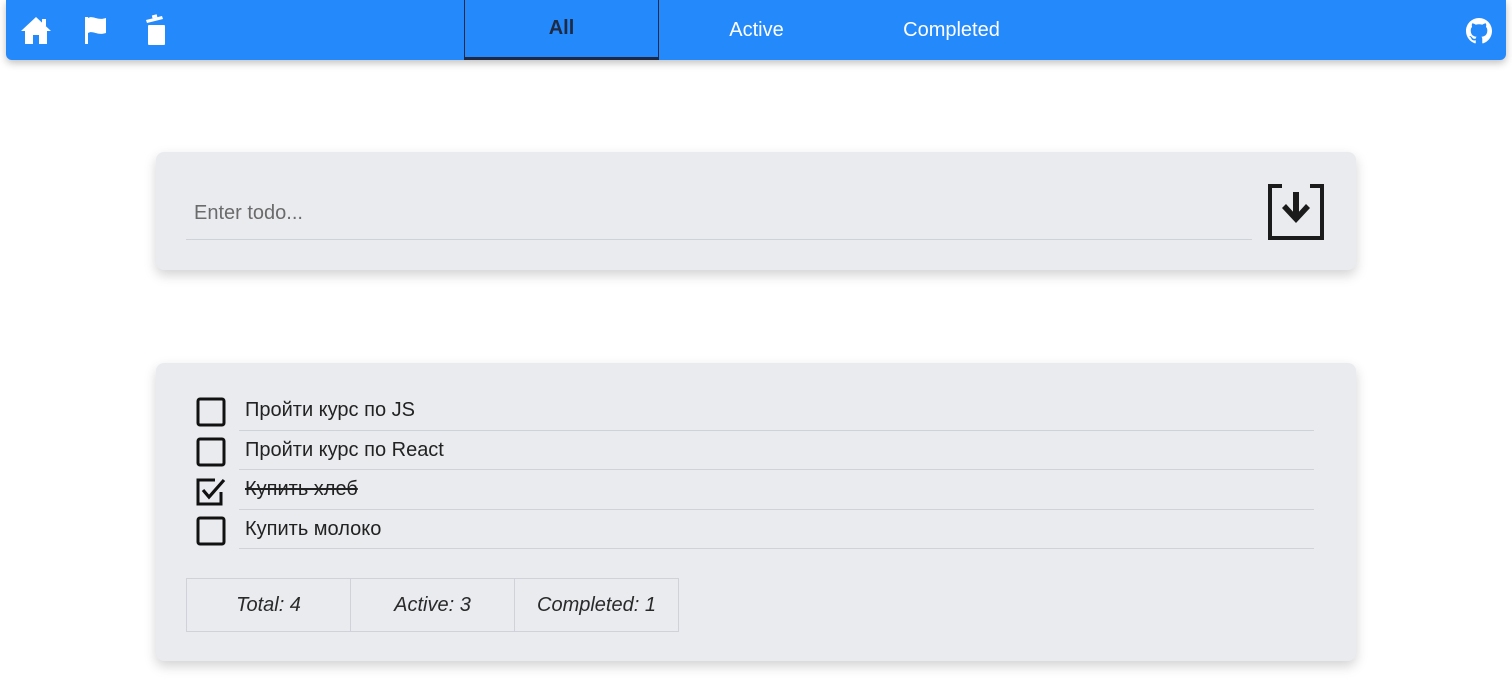 The width and height of the screenshot is (1512, 678). What do you see at coordinates (156, 30) in the screenshot?
I see `trash-icon` at bounding box center [156, 30].